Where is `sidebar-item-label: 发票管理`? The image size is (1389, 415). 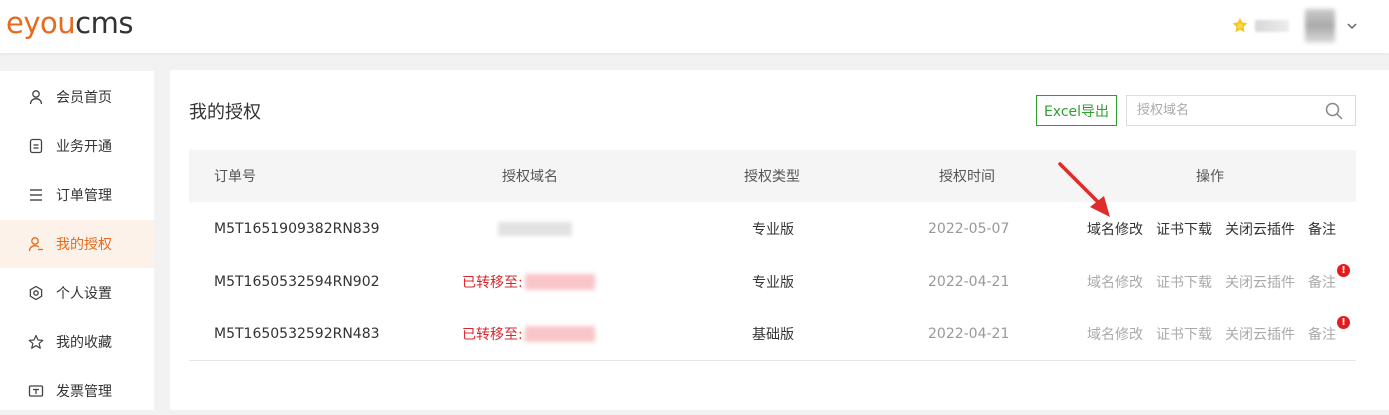
sidebar-item-label: 发票管理 is located at coordinates (84, 392).